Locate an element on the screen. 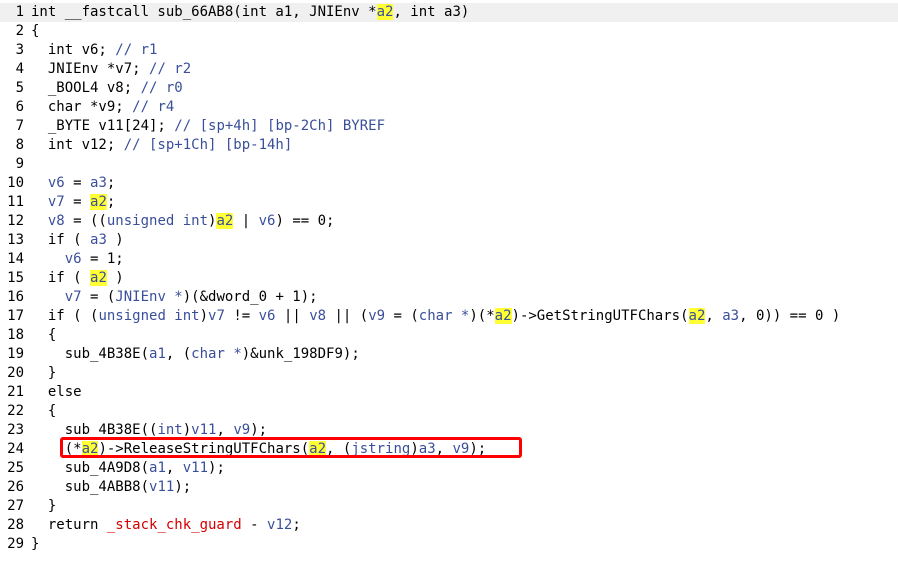 The height and width of the screenshot is (561, 898). code-comment: // [sp+1Ch] [bp-14h] is located at coordinates (208, 145).